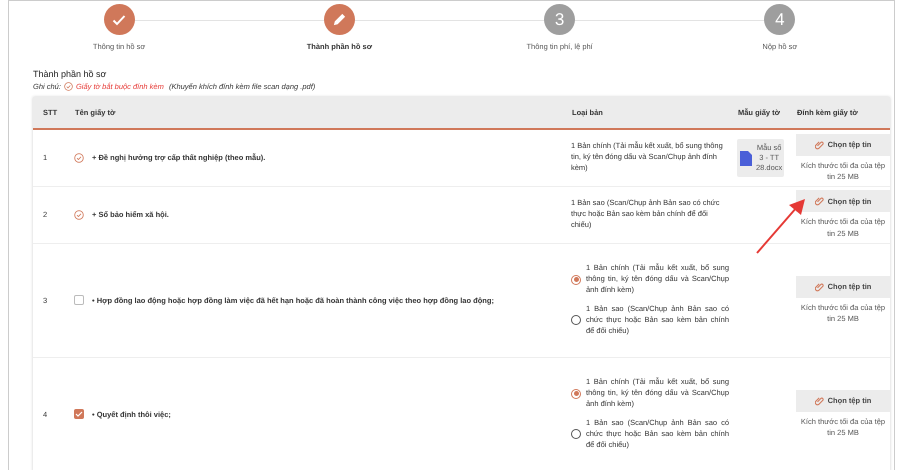 This screenshot has height=470, width=900. I want to click on step-current-circle, so click(339, 19).